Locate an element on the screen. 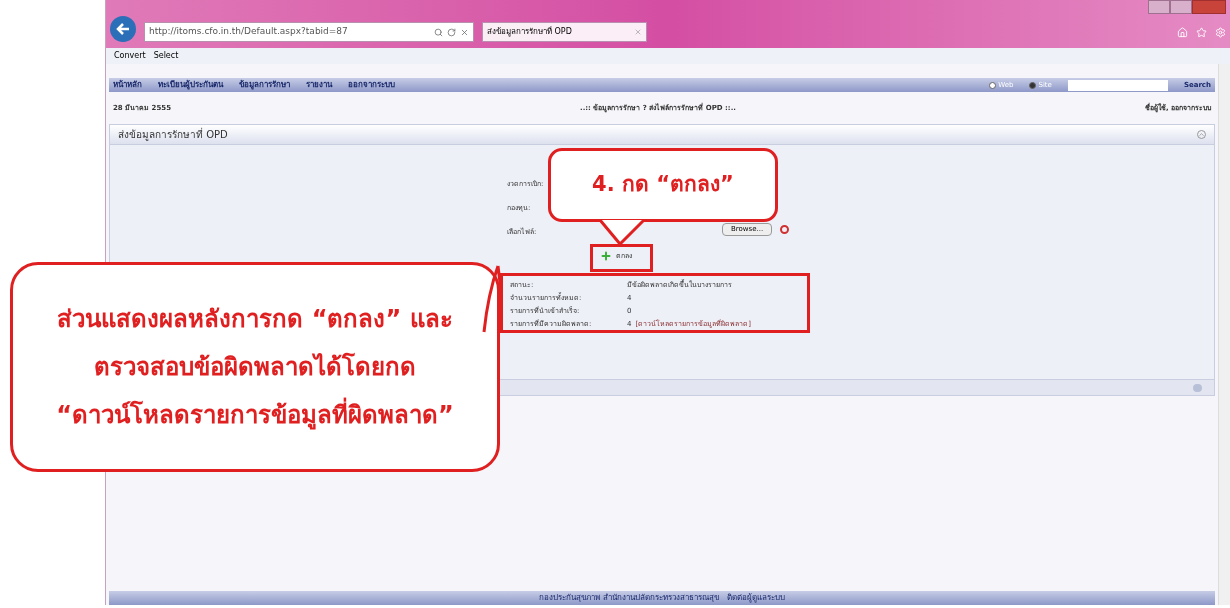 Image resolution: width=1230 pixels, height=608 pixels. menu-item: รายงาน is located at coordinates (319, 85).